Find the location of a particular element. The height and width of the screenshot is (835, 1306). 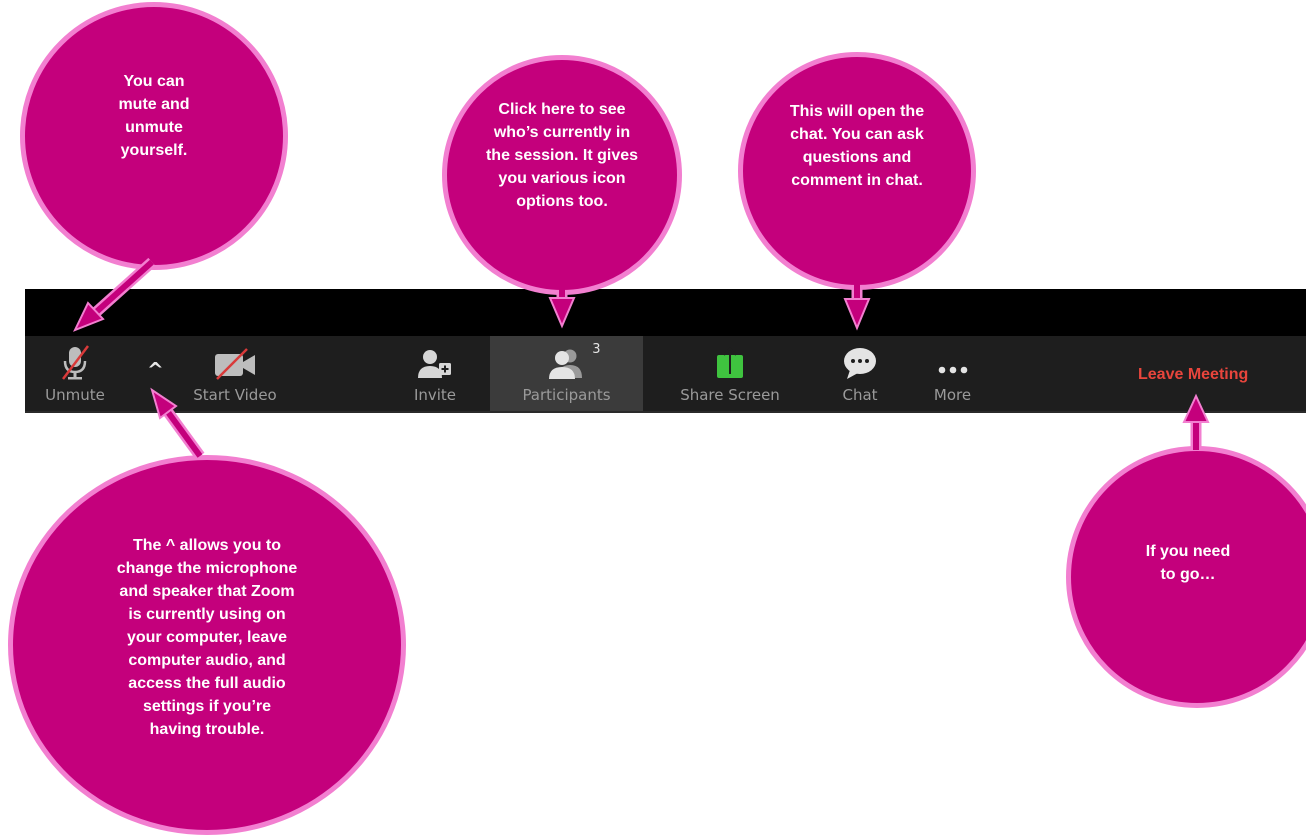

invite-button: Invite is located at coordinates (435, 373).